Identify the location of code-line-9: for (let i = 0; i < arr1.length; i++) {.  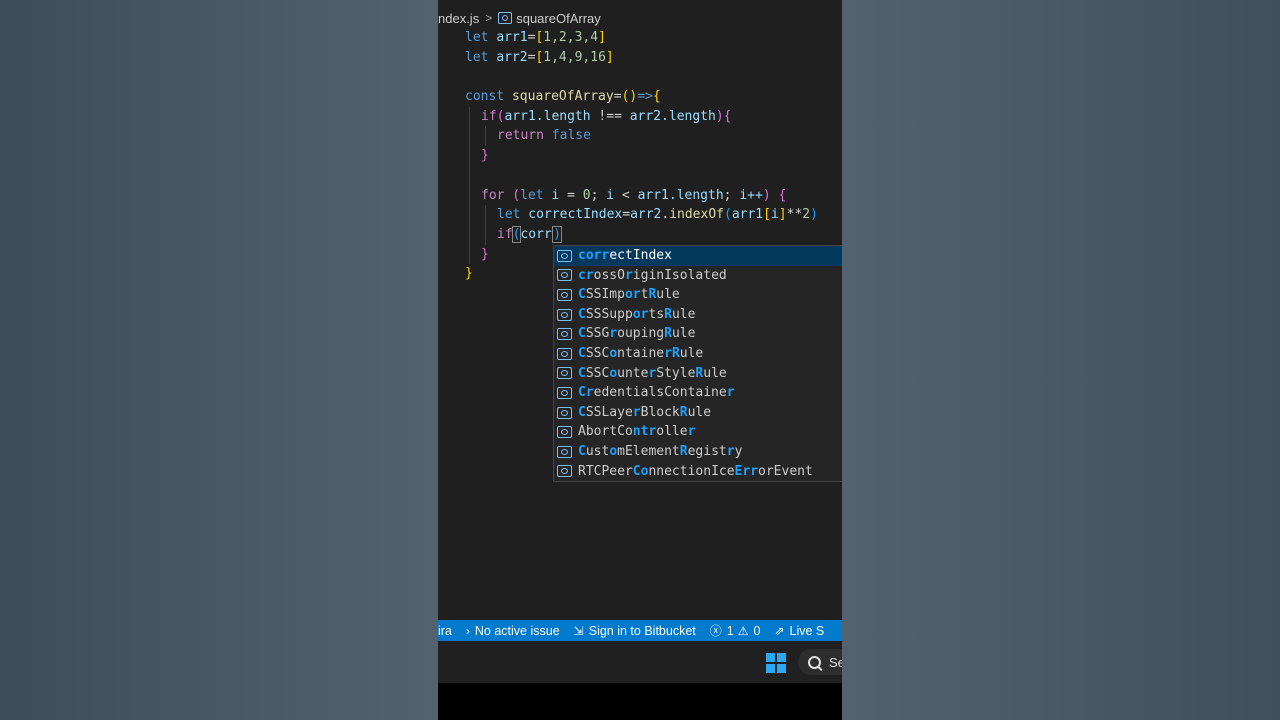
(640, 195).